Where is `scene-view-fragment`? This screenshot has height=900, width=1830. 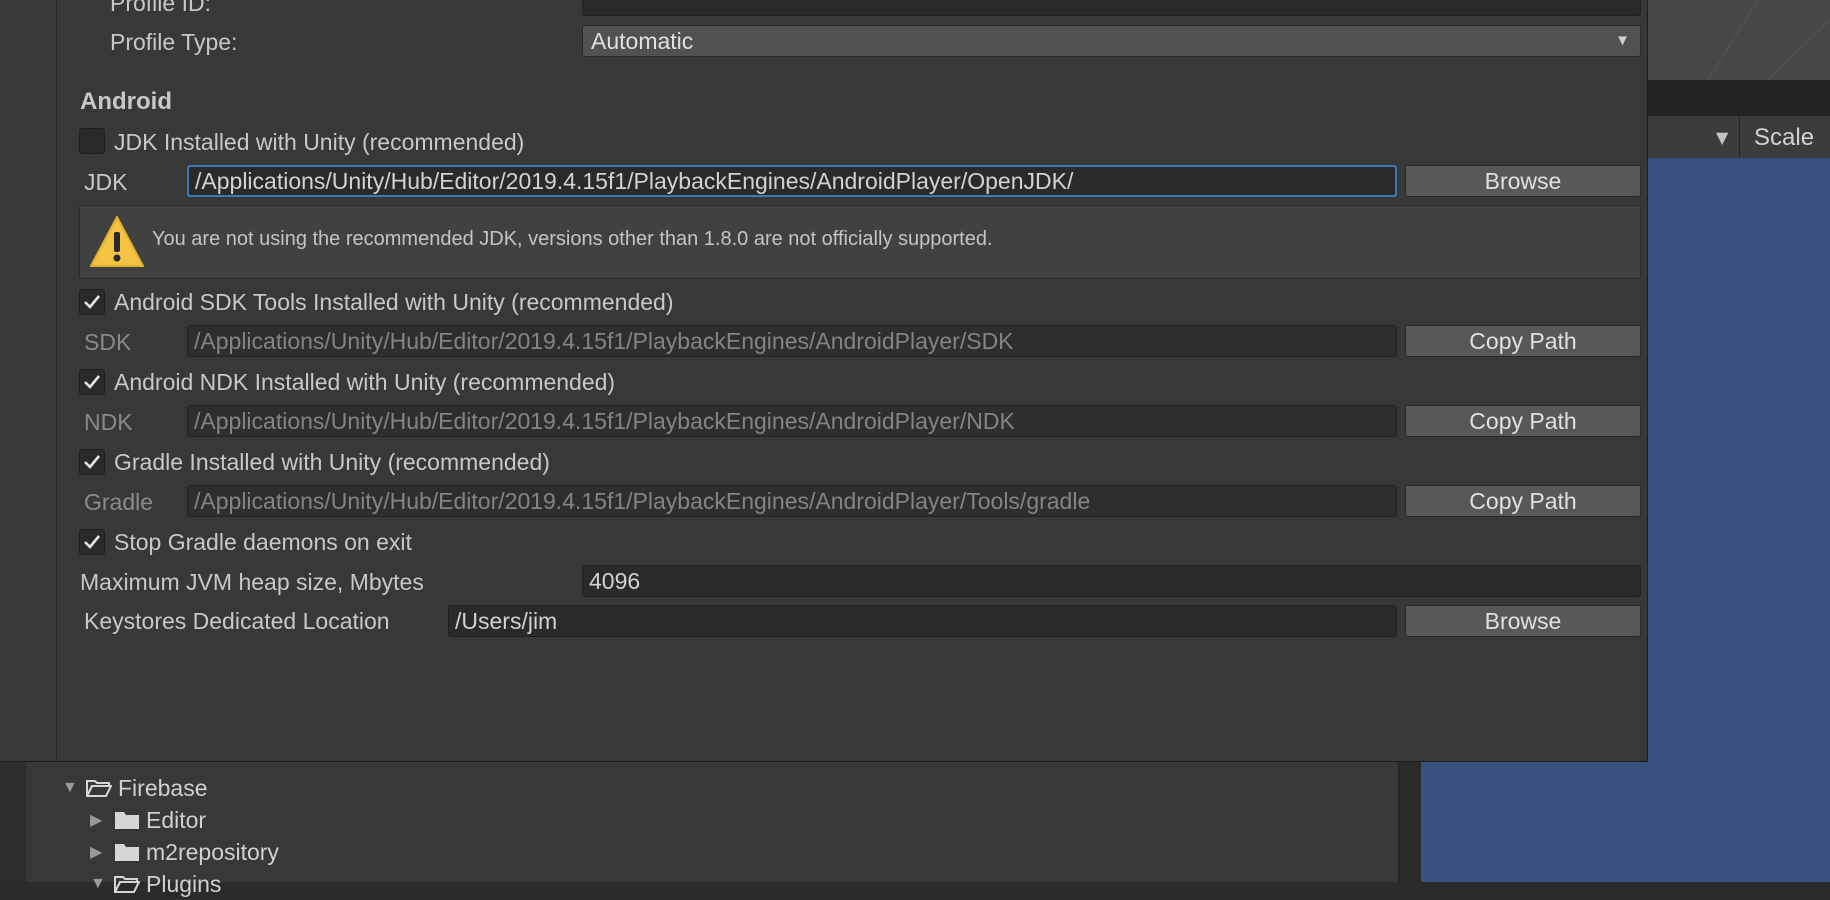
scene-view-fragment is located at coordinates (1739, 40).